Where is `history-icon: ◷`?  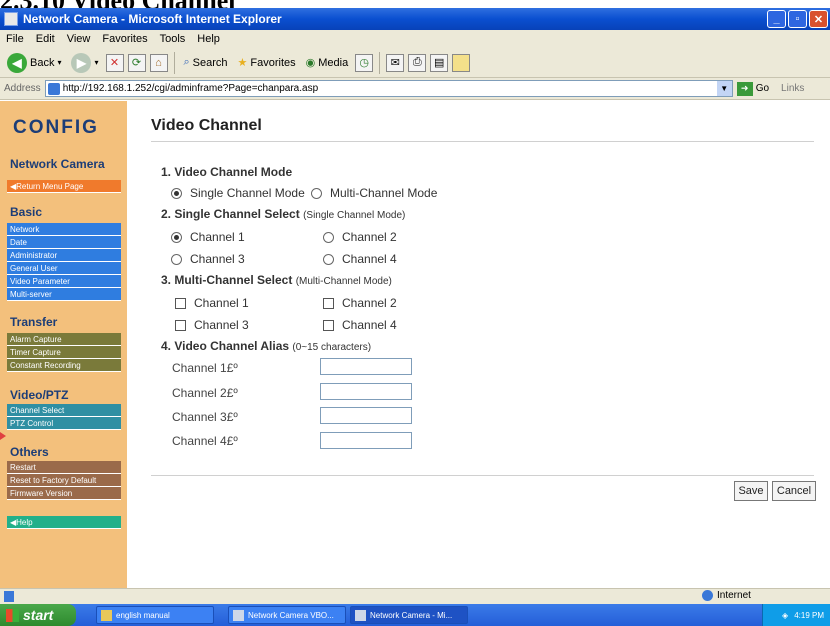 history-icon: ◷ is located at coordinates (364, 62).